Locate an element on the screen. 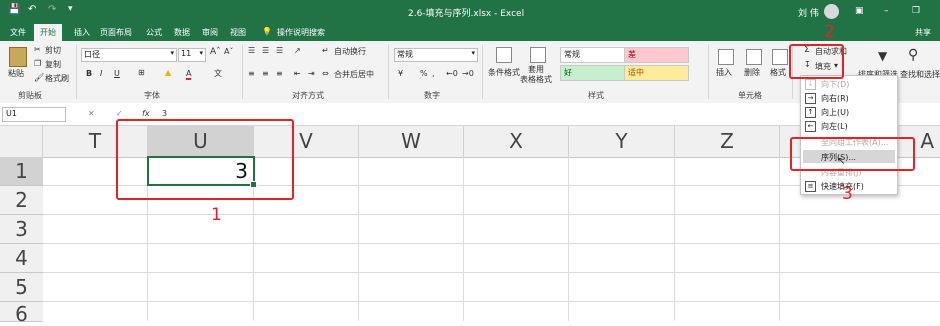 Image resolution: width=940 pixels, height=326 pixels. comma-style-icon: , is located at coordinates (433, 73).